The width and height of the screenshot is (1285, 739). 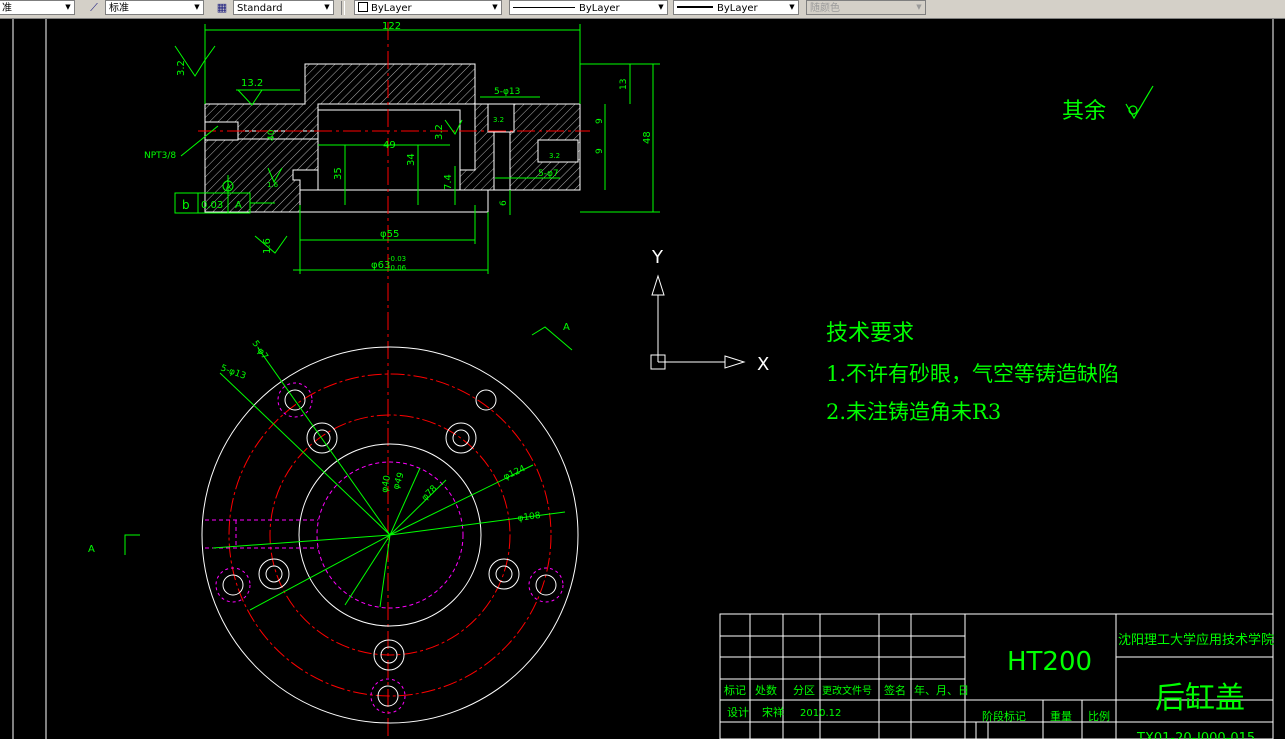 I want to click on dim-datum: A, so click(x=228, y=187).